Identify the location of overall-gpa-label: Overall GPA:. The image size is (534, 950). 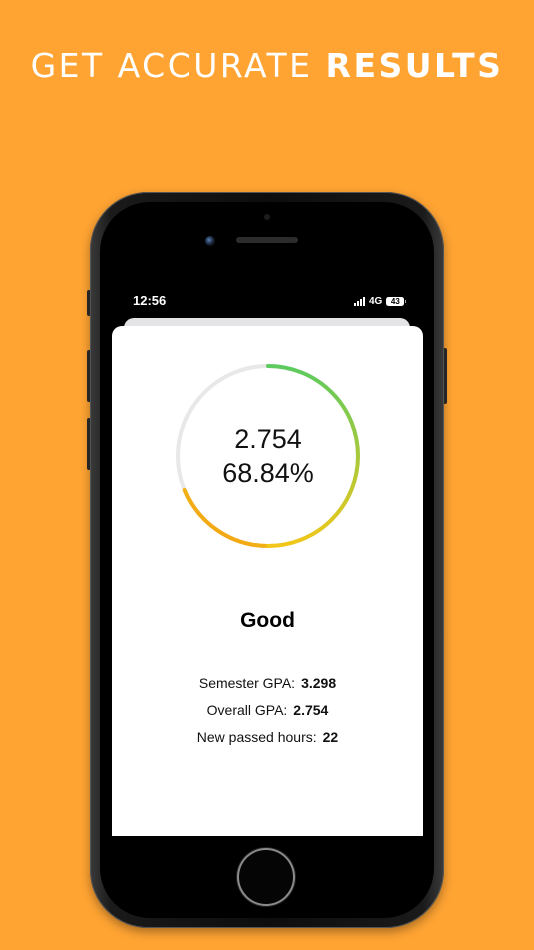
(247, 710).